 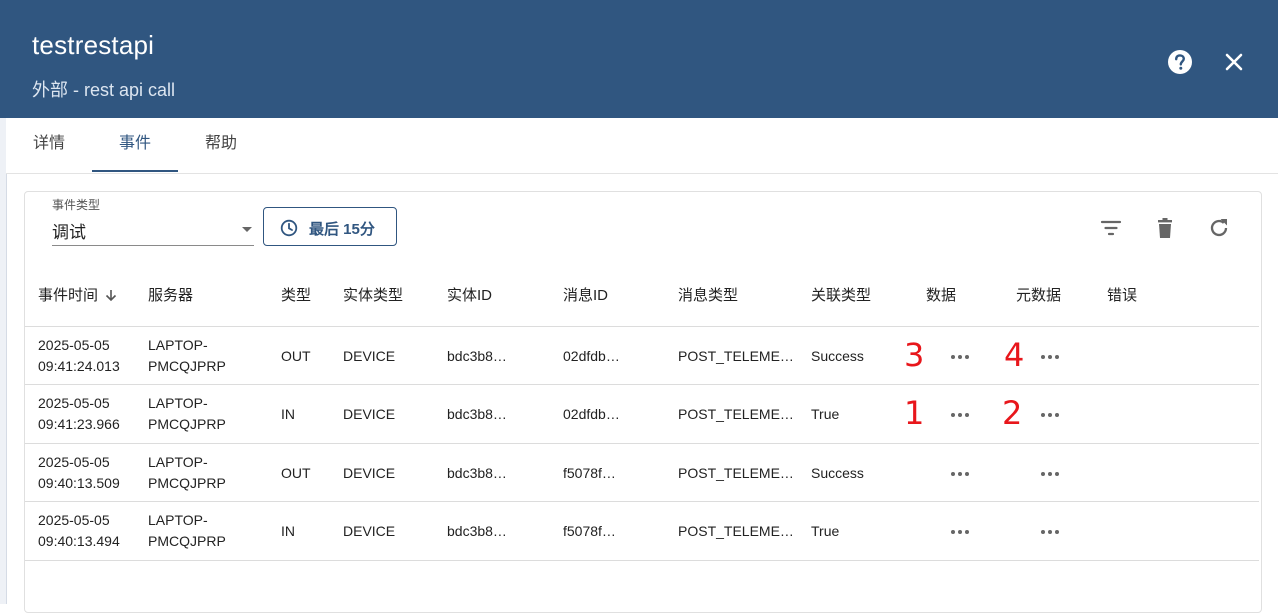 I want to click on dropdown-arrow-icon, so click(x=247, y=229).